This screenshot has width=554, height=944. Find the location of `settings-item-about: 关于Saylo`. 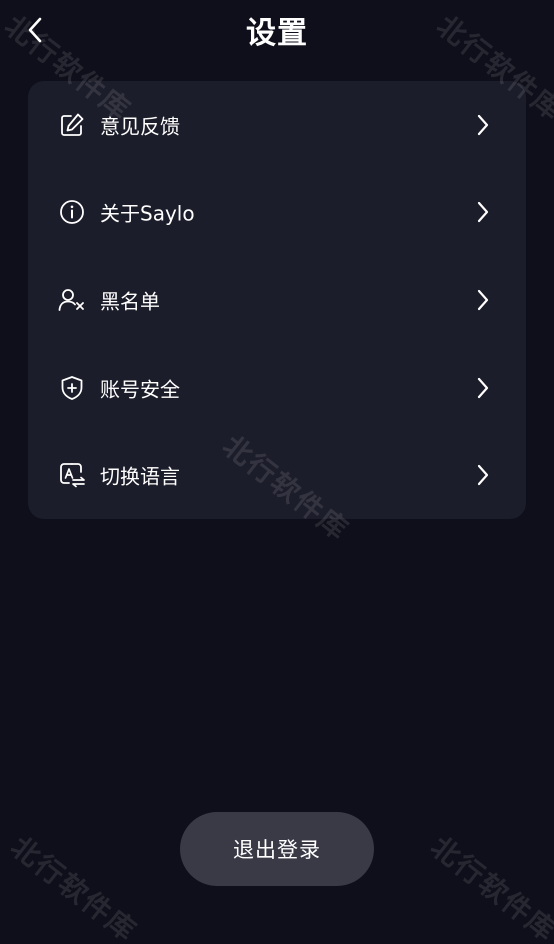

settings-item-about: 关于Saylo is located at coordinates (277, 213).